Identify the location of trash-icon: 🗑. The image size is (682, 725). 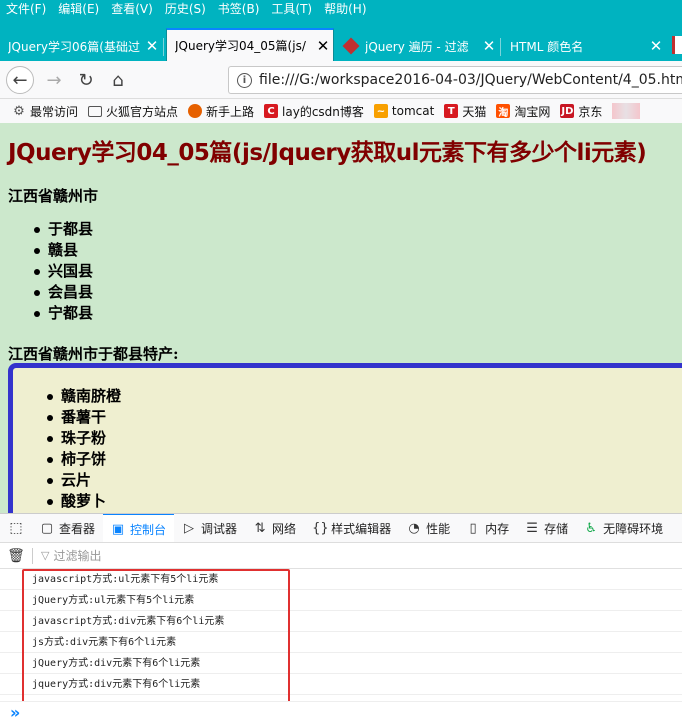
(16, 556).